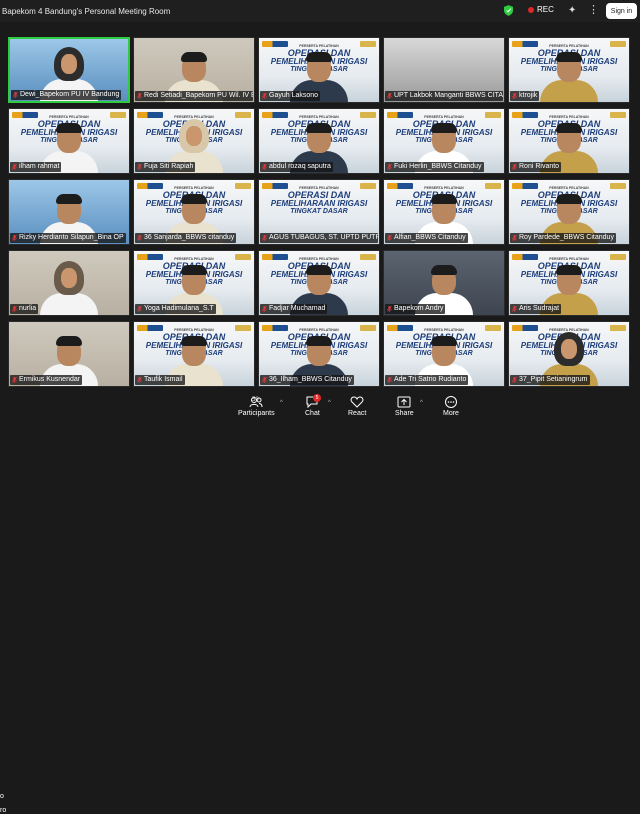 The width and height of the screenshot is (640, 814). I want to click on participant-name: 36 Sanjarda_BBWS citanduy, so click(189, 237).